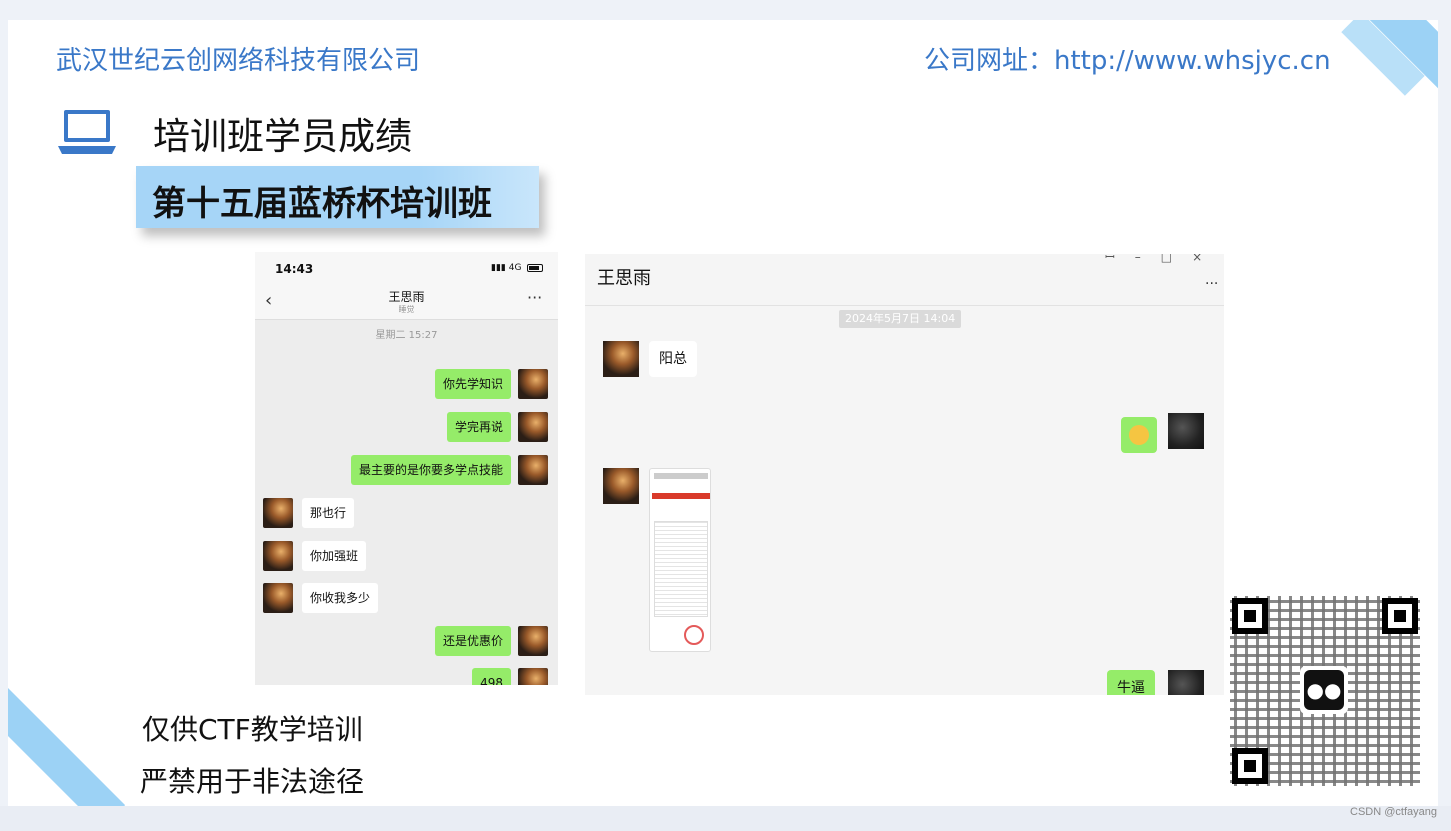 This screenshot has height=831, width=1451. I want to click on doc-header-bar, so click(681, 476).